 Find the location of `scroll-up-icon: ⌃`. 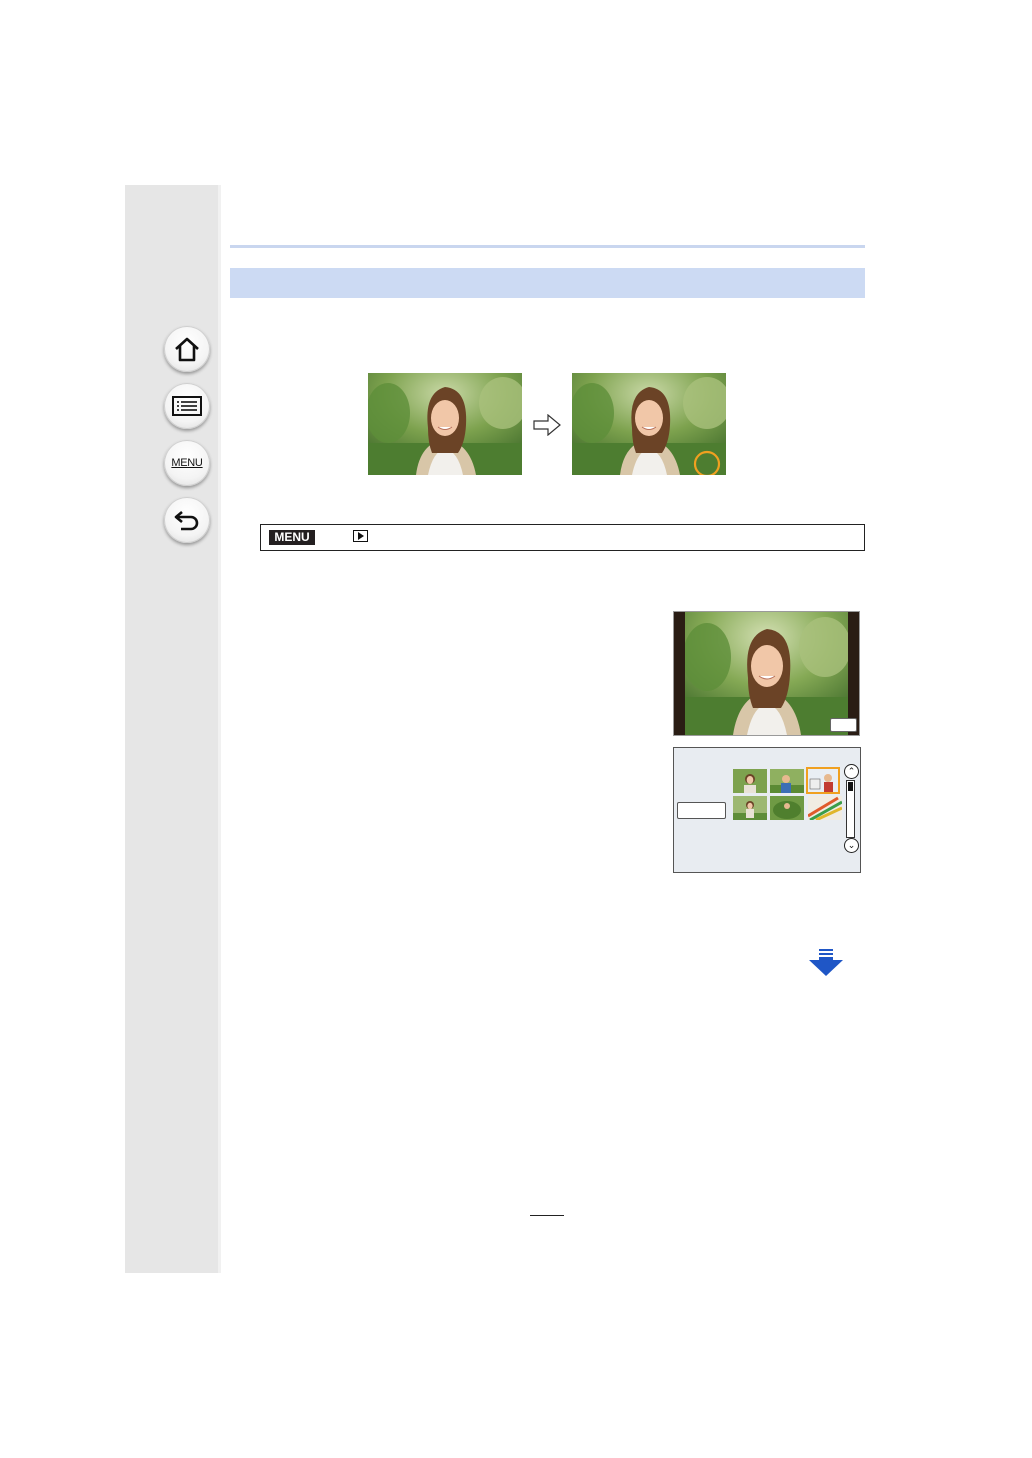

scroll-up-icon: ⌃ is located at coordinates (851, 771).